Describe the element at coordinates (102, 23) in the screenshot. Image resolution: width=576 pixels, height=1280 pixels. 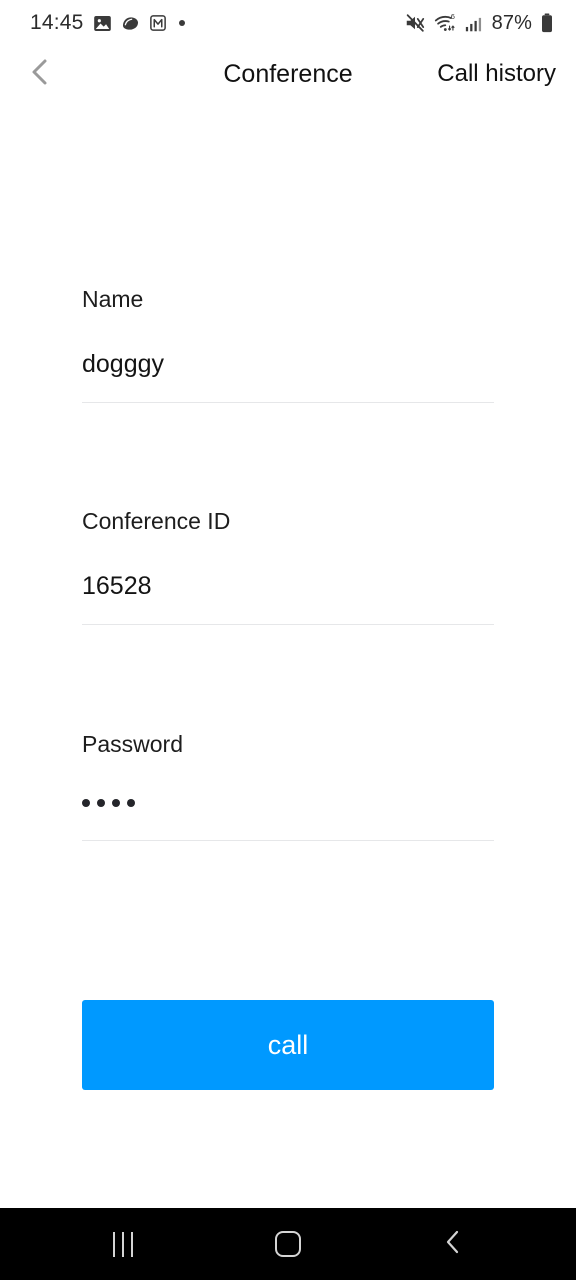
I see `gallery-icon` at that location.